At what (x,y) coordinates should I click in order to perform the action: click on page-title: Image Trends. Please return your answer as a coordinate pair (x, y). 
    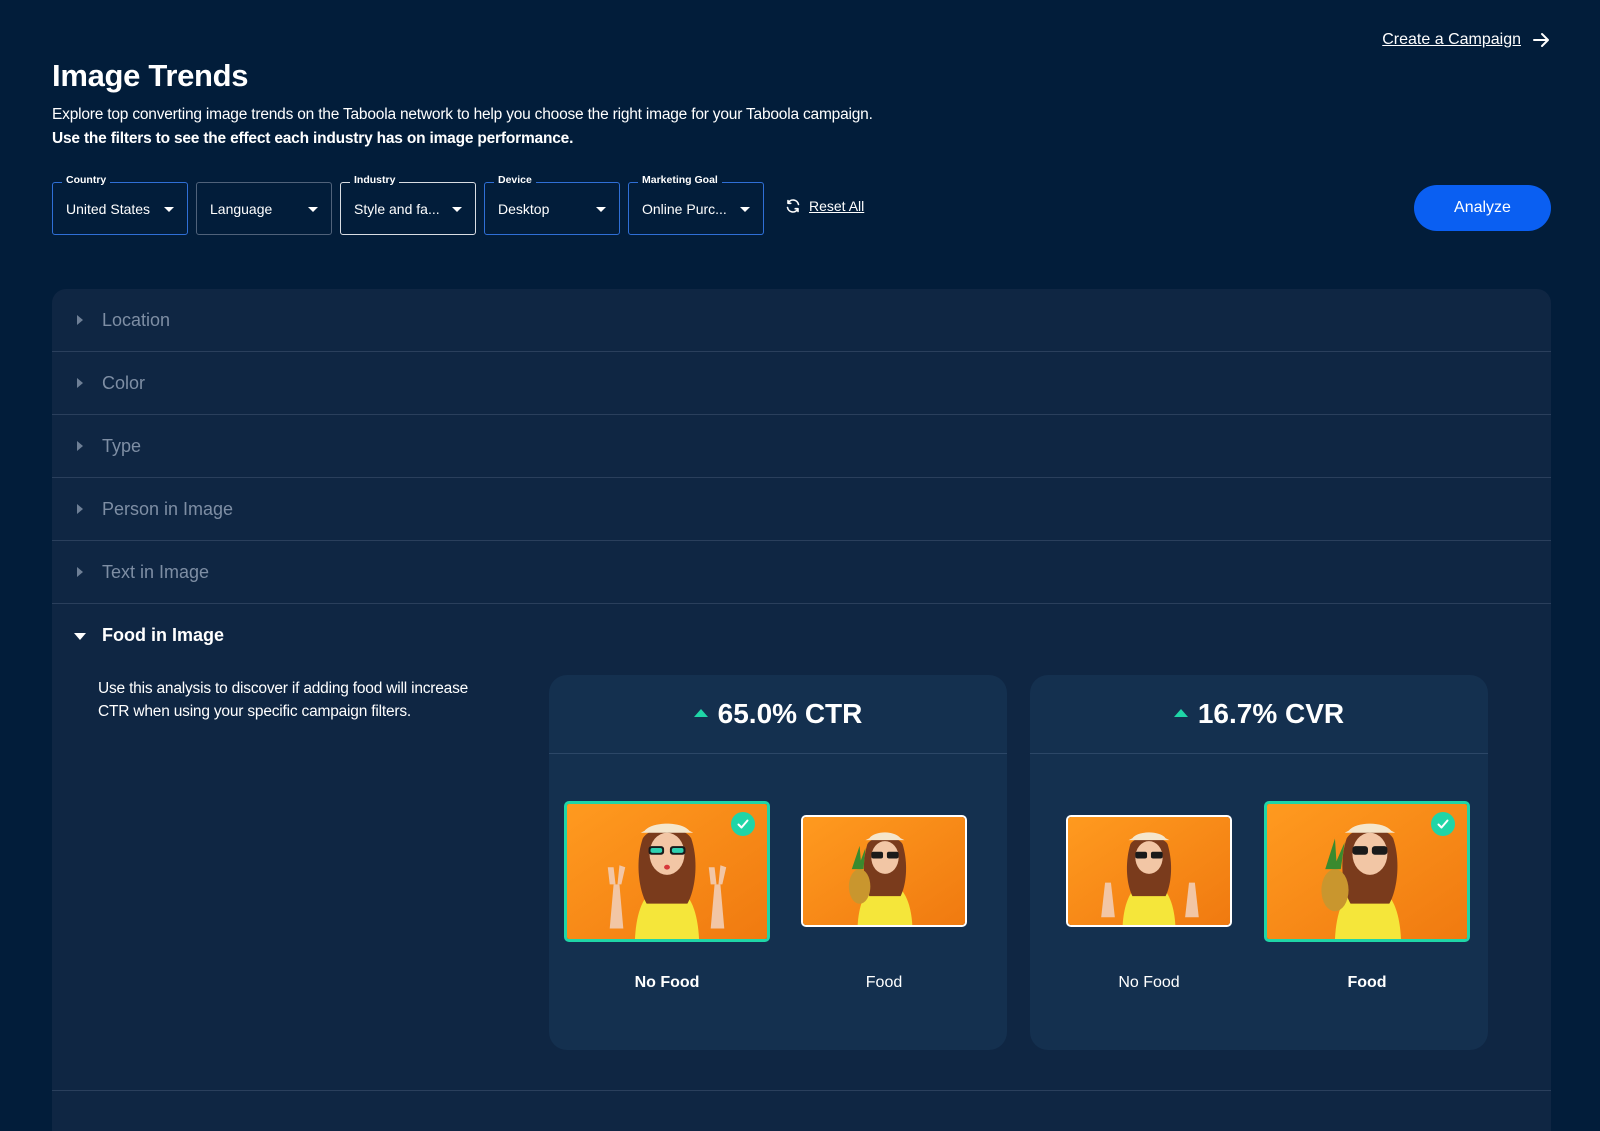
    Looking at the image, I should click on (150, 75).